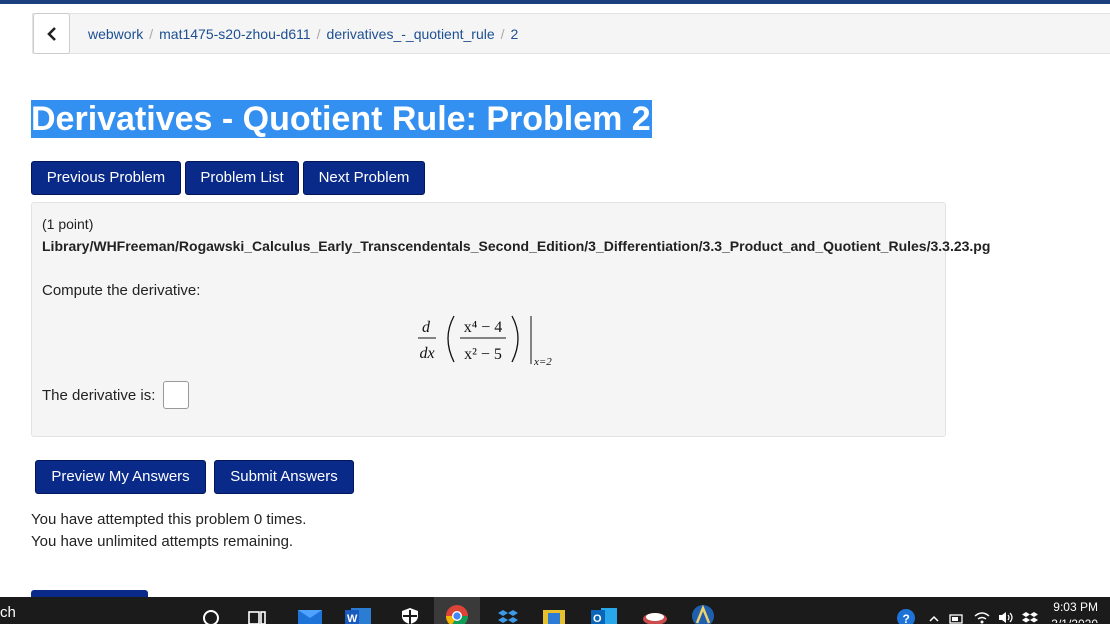  Describe the element at coordinates (169, 519) in the screenshot. I see `attempts-text: You have attempted this problem 0 times.` at that location.